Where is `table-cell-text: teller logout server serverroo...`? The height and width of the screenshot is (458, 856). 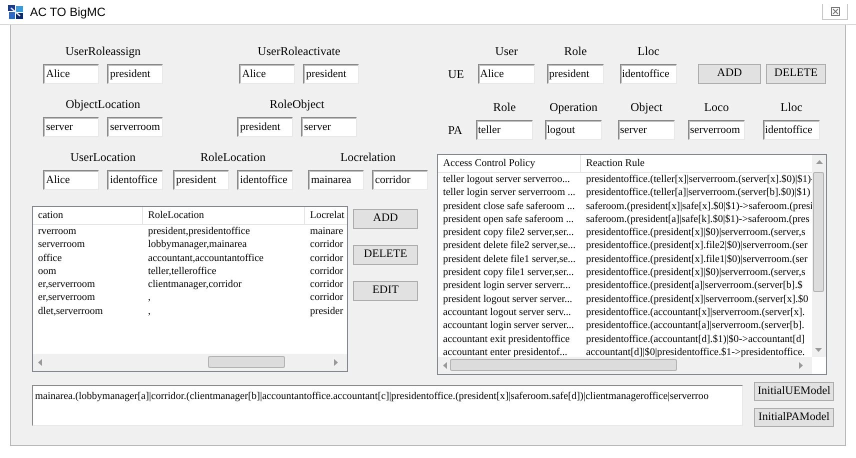 table-cell-text: teller logout server serverroo... is located at coordinates (506, 179).